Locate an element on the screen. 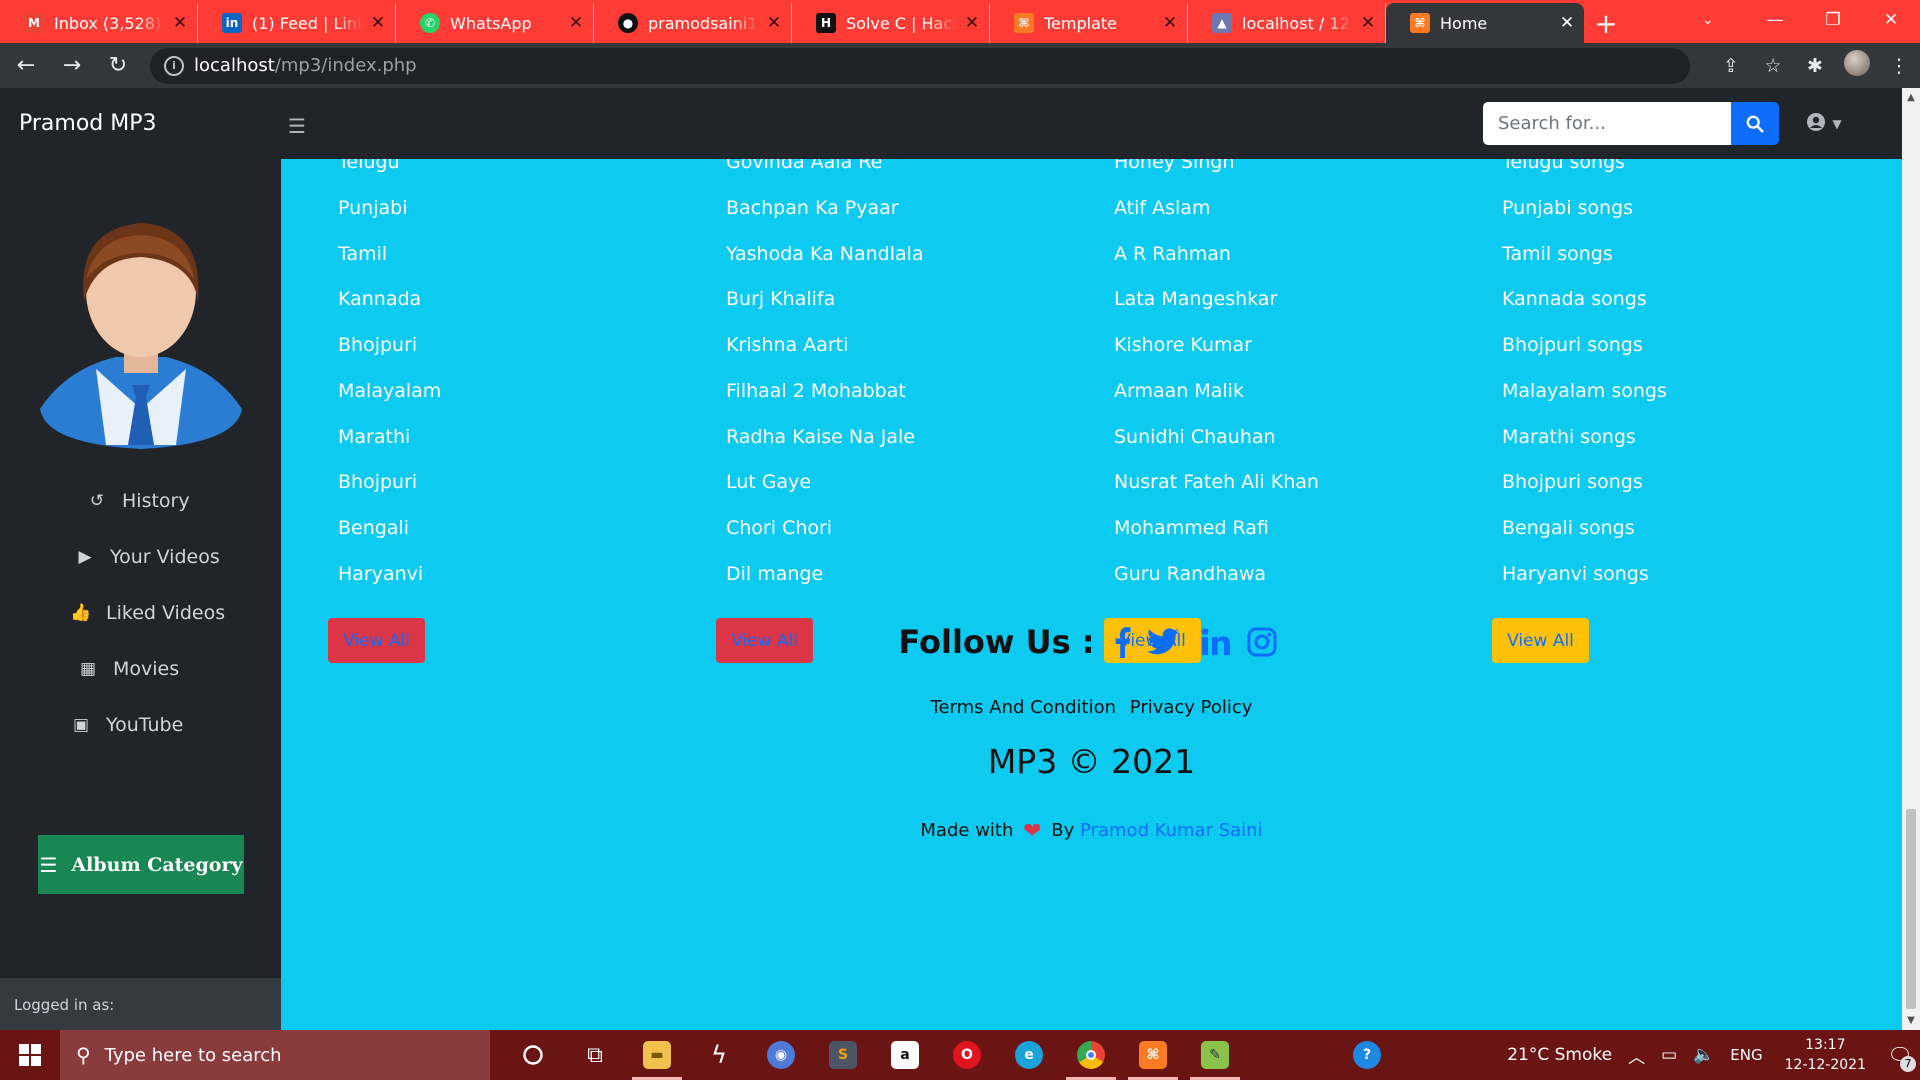  list-item: Govinda Aala Re is located at coordinates (804, 166).